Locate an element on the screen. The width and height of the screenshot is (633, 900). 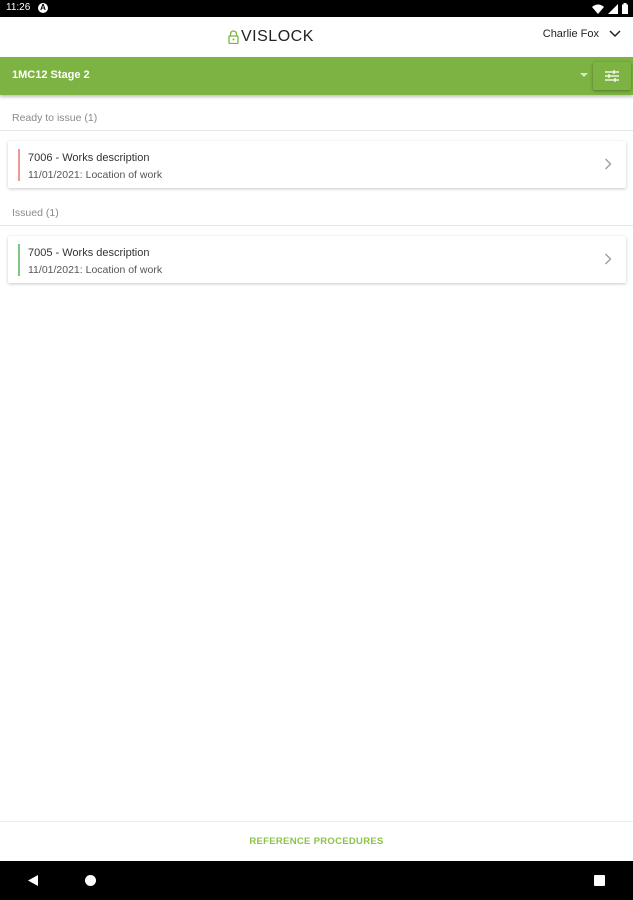
user-menu: Charlie Fox is located at coordinates (582, 34).